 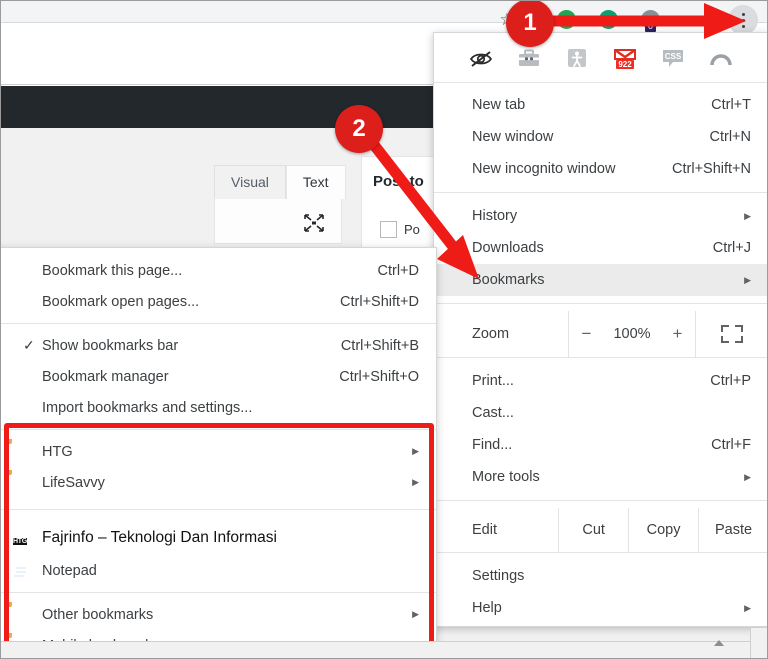 What do you see at coordinates (513, 137) in the screenshot?
I see `menu-item-label: New window` at bounding box center [513, 137].